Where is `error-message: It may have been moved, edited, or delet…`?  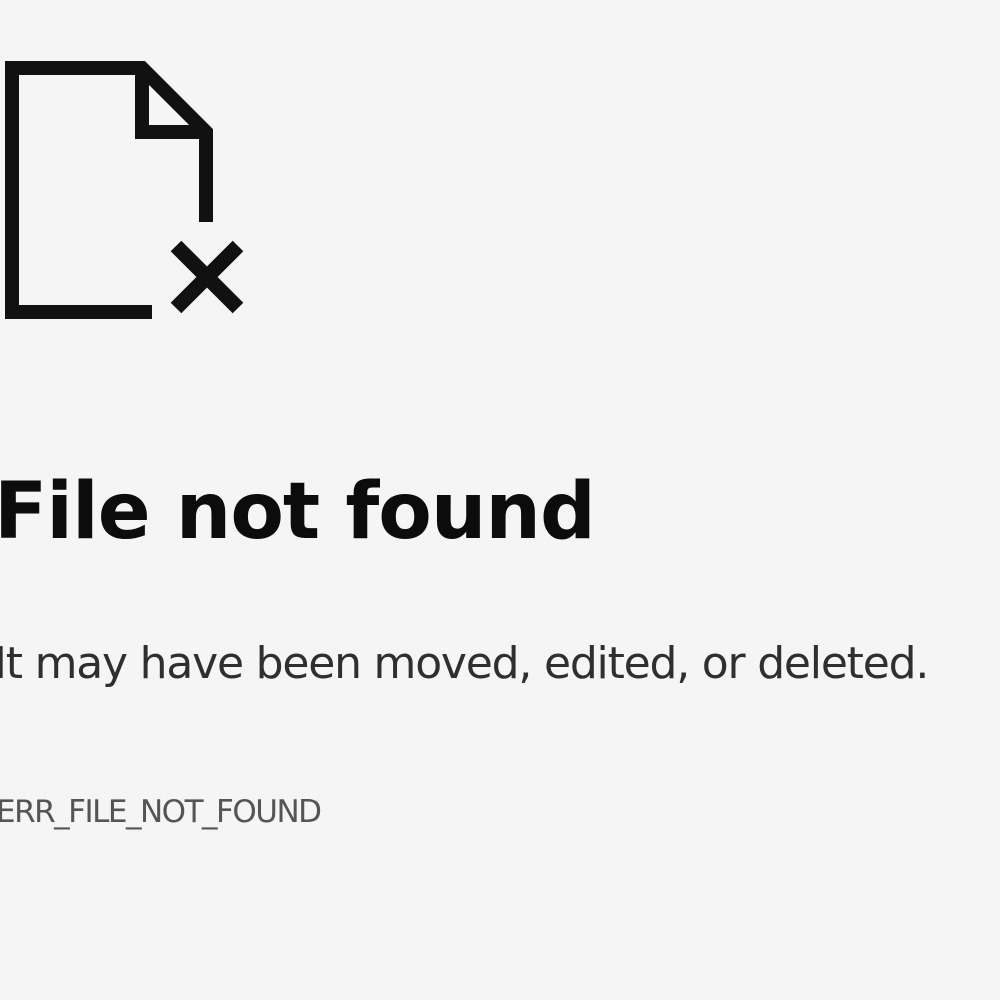 error-message: It may have been moved, edited, or delet… is located at coordinates (464, 663).